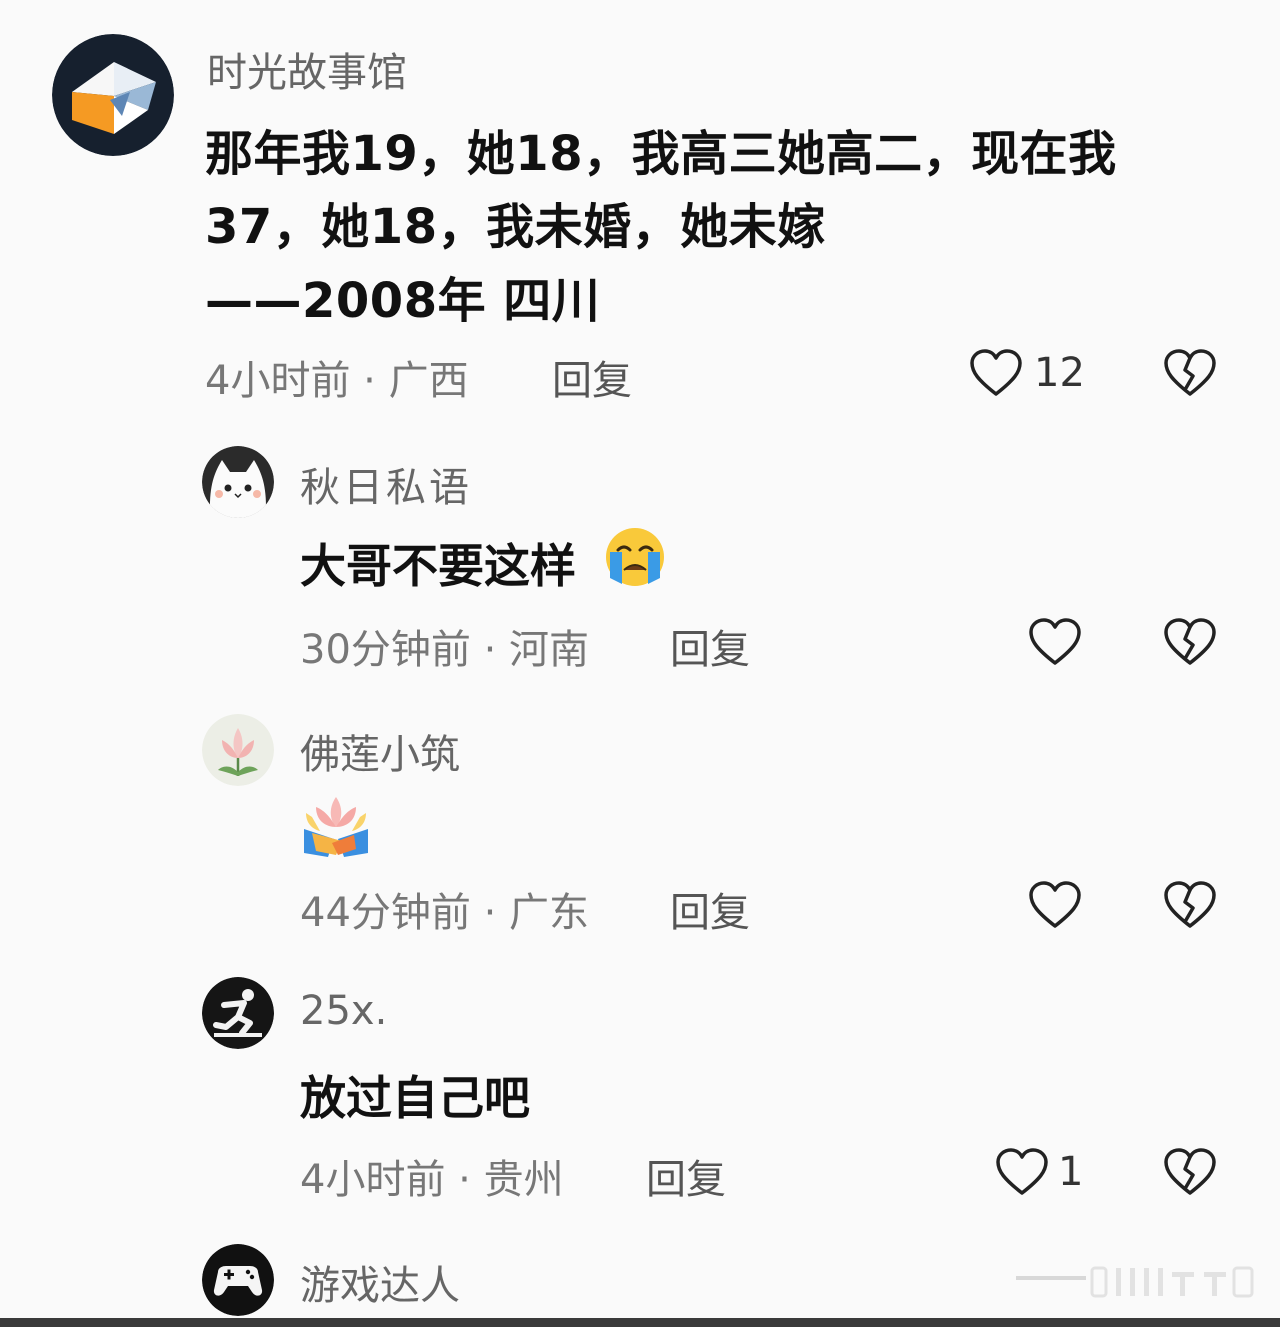 Image resolution: width=1280 pixels, height=1327 pixels. Describe the element at coordinates (403, 301) in the screenshot. I see `comment-text-line: ——2008年 四川` at that location.